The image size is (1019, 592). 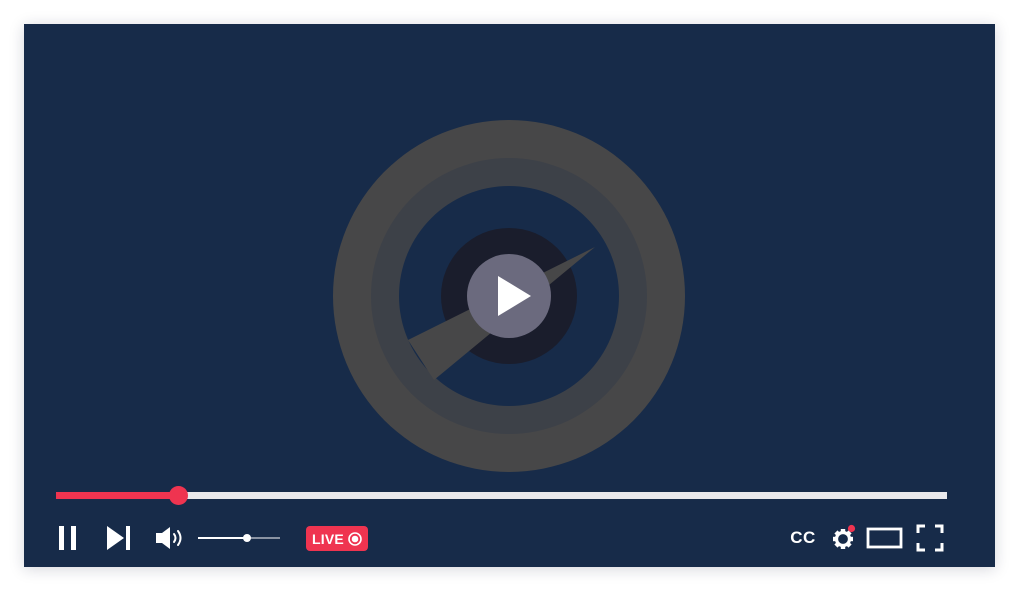 I want to click on control-bar: LIVE CC, so click(x=509, y=538).